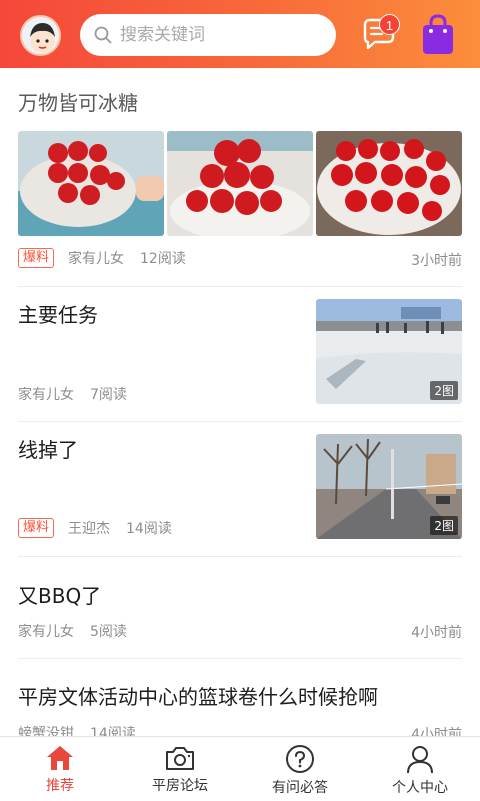 Image resolution: width=480 pixels, height=801 pixels. Describe the element at coordinates (108, 395) in the screenshot. I see `feed-item-reads: 7阅读` at that location.